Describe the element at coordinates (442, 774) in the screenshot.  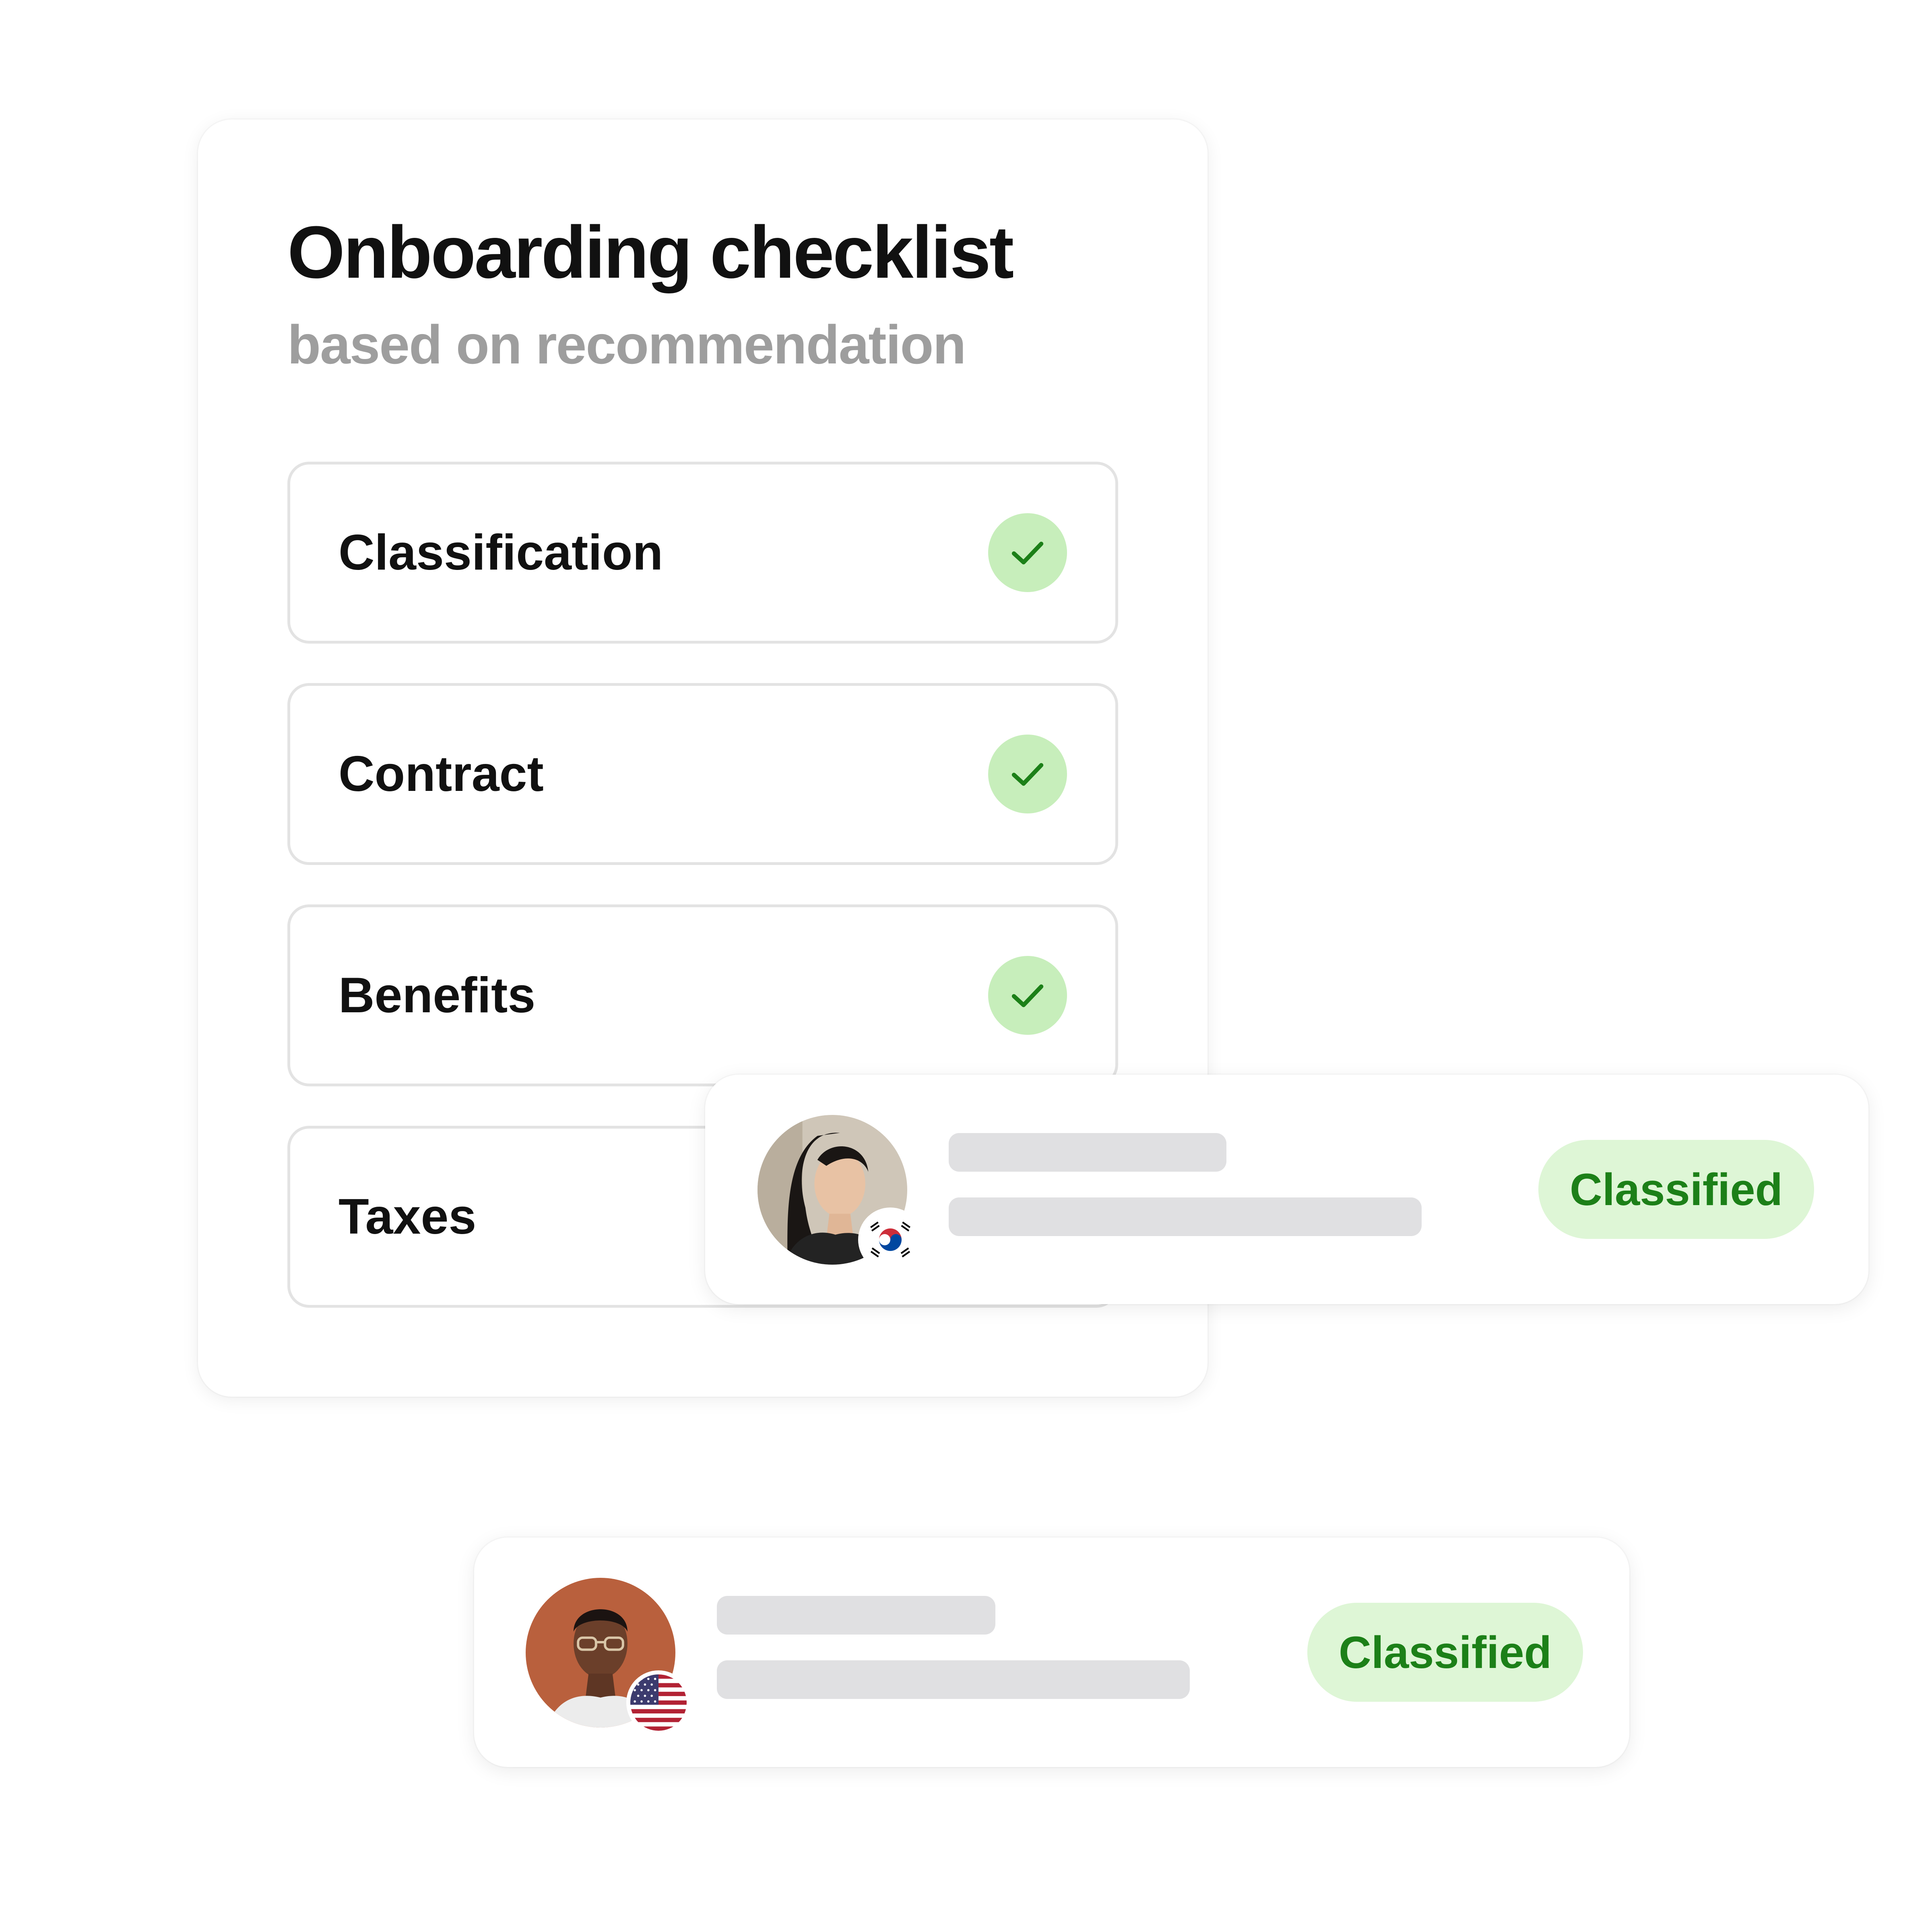
I see `checklist-item-label: Contract` at that location.